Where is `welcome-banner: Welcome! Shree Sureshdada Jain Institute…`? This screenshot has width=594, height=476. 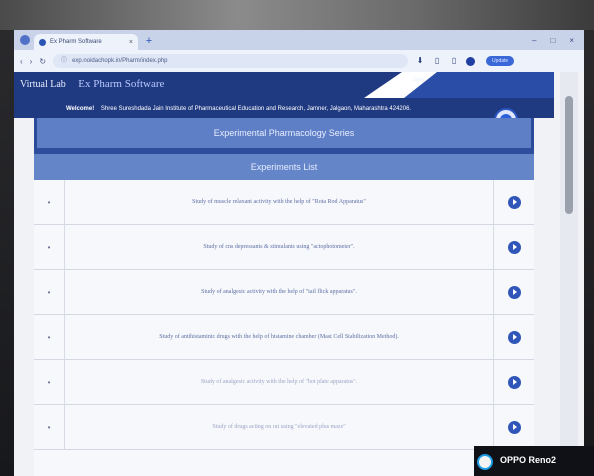
welcome-banner: Welcome! Shree Sureshdada Jain Institute… is located at coordinates (286, 109).